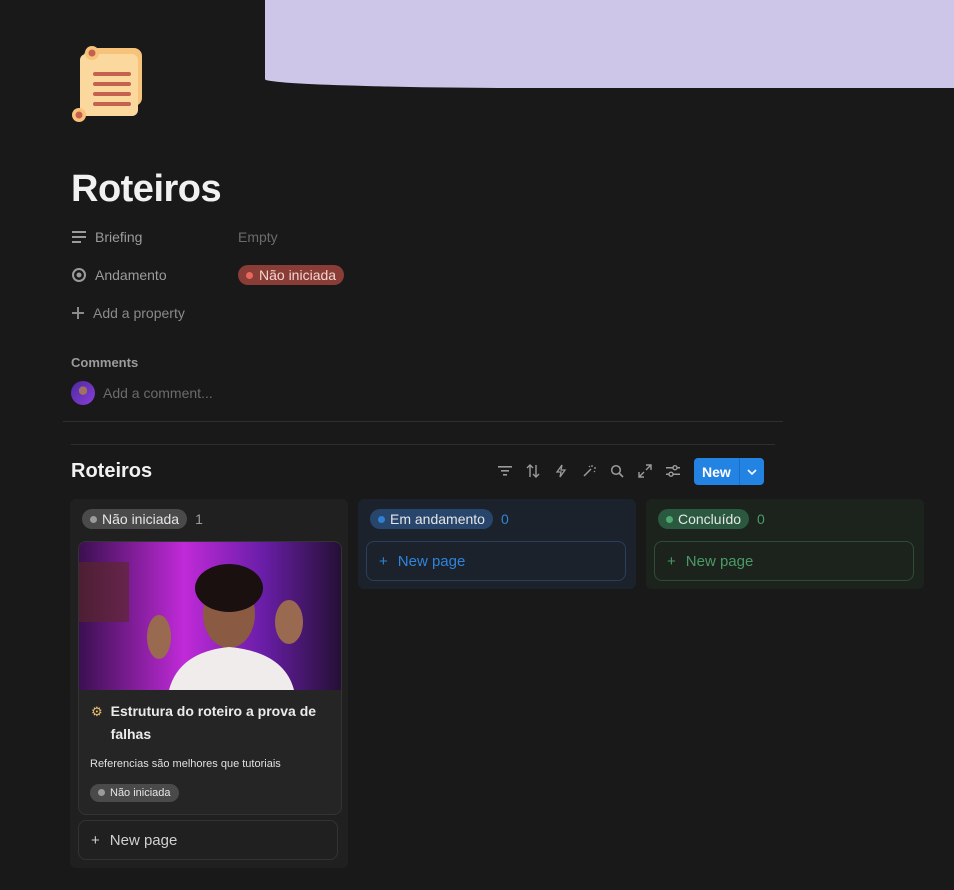 The height and width of the screenshot is (890, 954). What do you see at coordinates (131, 275) in the screenshot?
I see `property-name: Andamento` at bounding box center [131, 275].